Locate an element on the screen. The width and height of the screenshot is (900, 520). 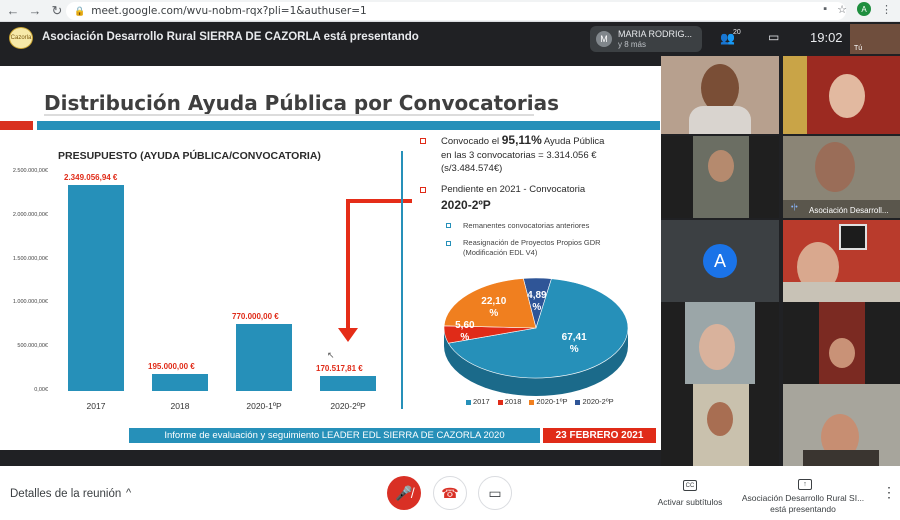
header-red-bar is located at coordinates (16, 125).